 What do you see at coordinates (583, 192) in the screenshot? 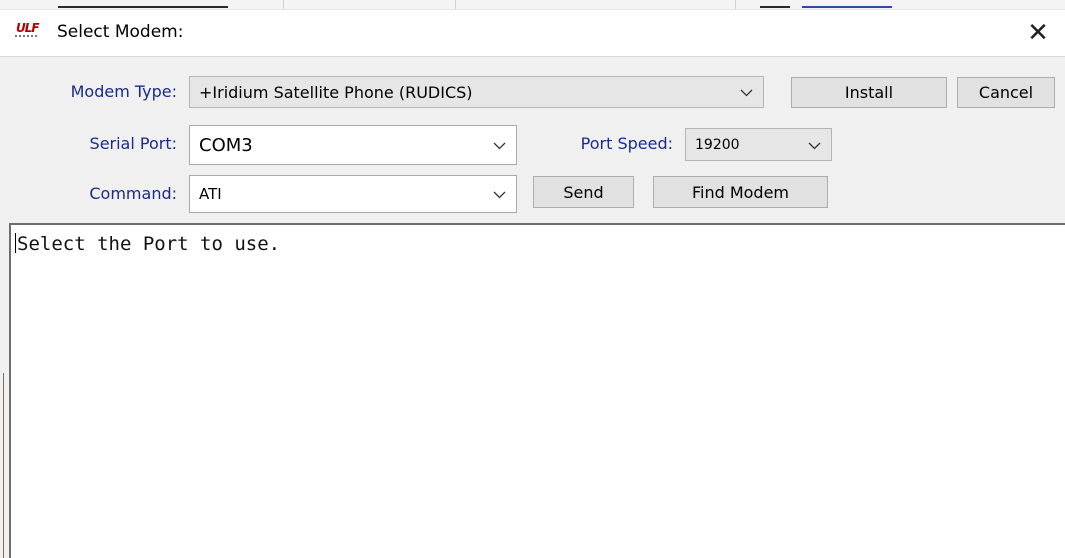
I see `send-button: Send` at bounding box center [583, 192].